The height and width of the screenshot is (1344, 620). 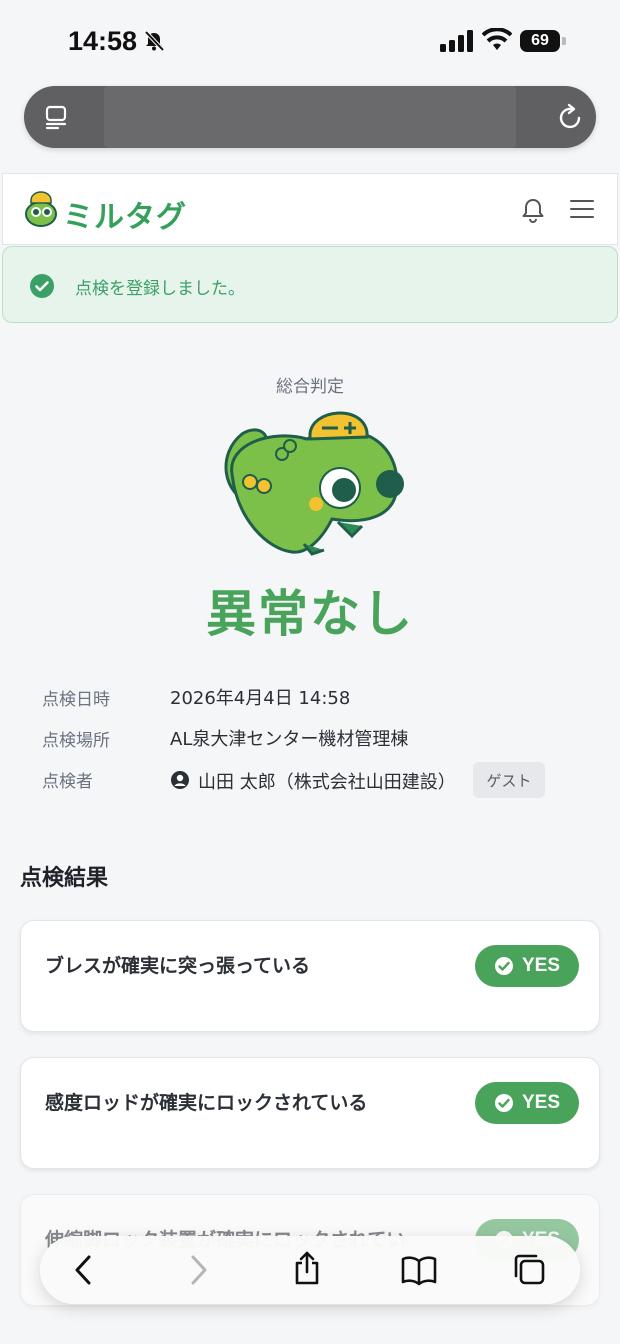 What do you see at coordinates (180, 780) in the screenshot?
I see `user-circle-icon` at bounding box center [180, 780].